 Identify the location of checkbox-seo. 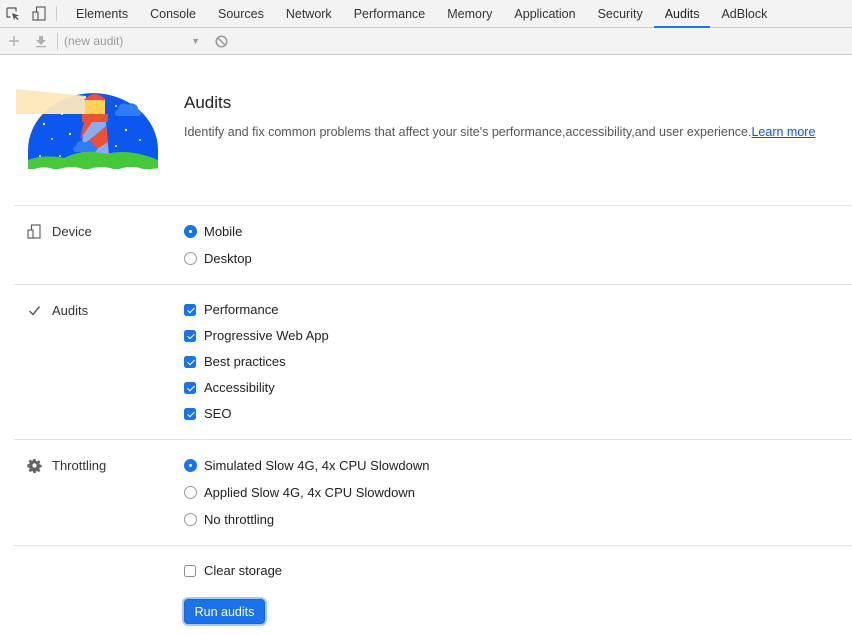
(190, 413).